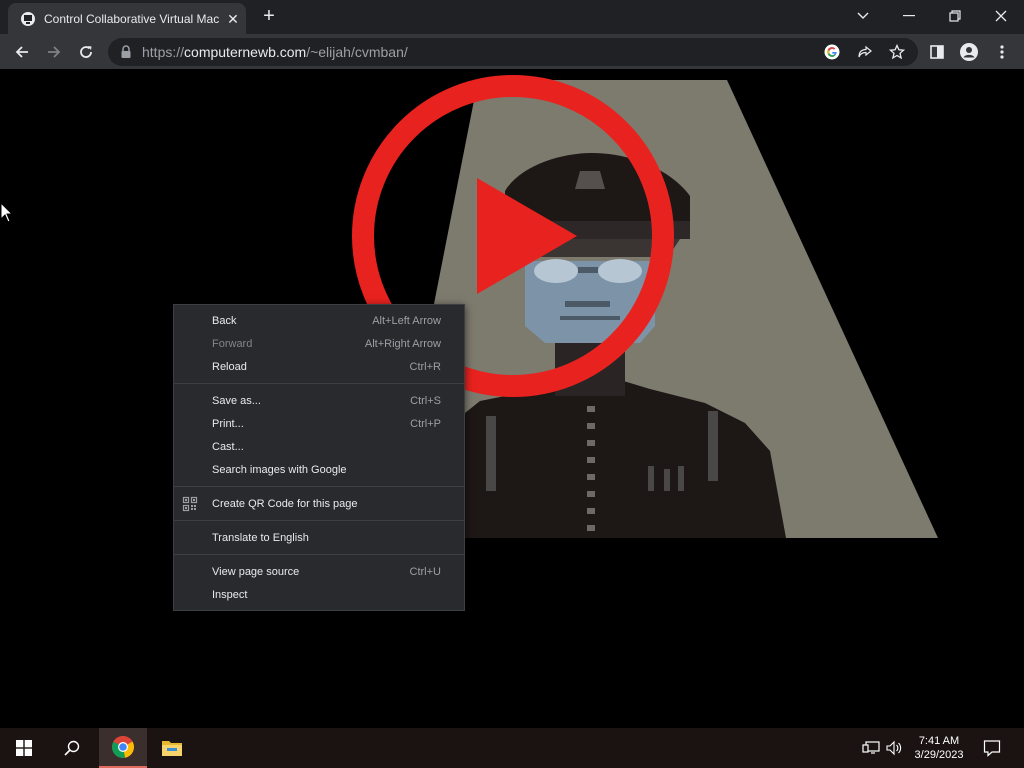 Image resolution: width=1024 pixels, height=768 pixels. Describe the element at coordinates (425, 423) in the screenshot. I see `menu-item-shortcut: Ctrl+P` at that location.